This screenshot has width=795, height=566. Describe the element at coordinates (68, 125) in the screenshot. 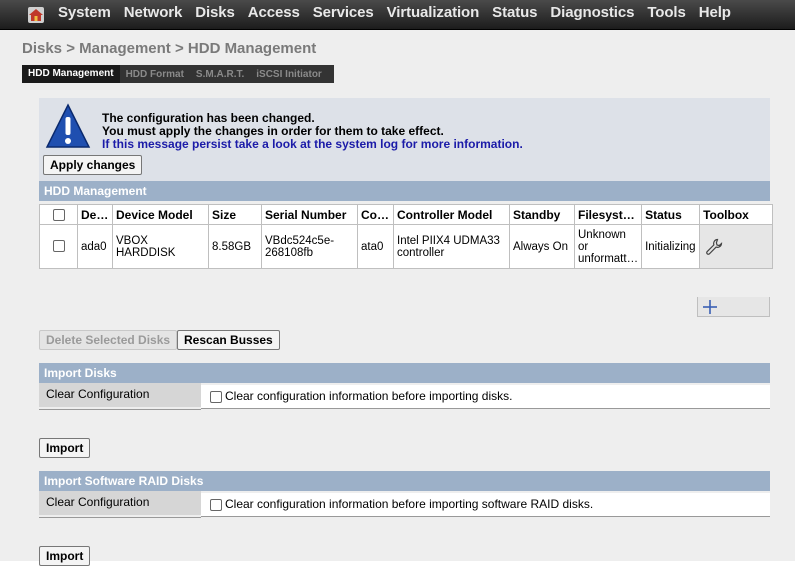

I see `warning-icon` at that location.